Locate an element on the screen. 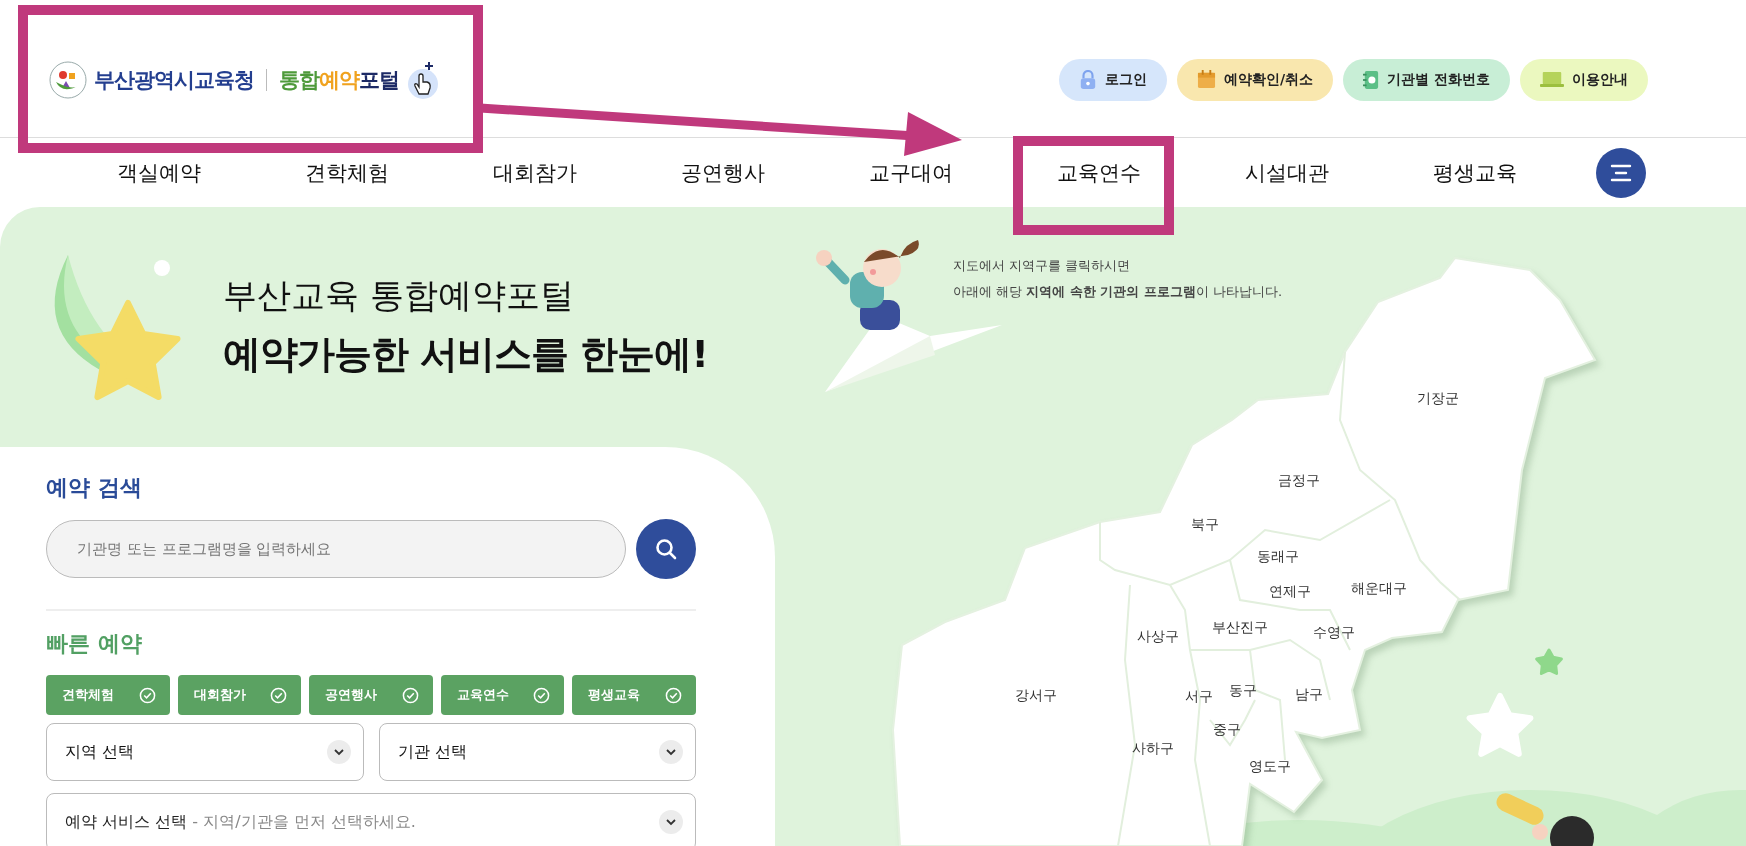 The image size is (1746, 846). district-label: 동래구 is located at coordinates (1278, 556).